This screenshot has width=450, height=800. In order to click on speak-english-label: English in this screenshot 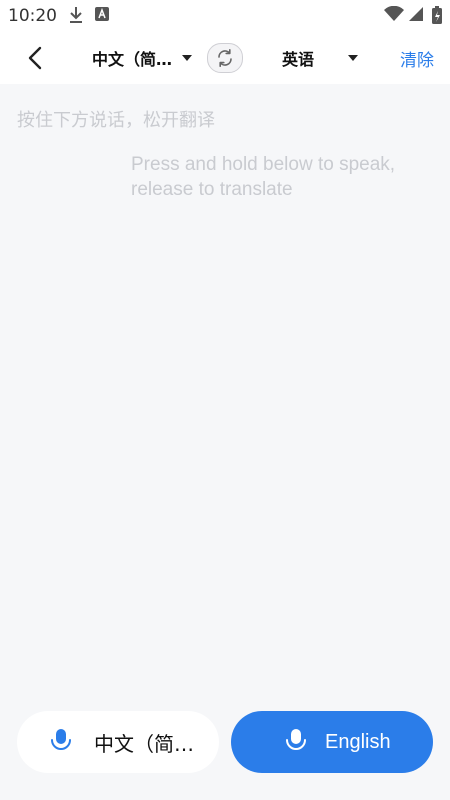, I will do `click(358, 741)`.